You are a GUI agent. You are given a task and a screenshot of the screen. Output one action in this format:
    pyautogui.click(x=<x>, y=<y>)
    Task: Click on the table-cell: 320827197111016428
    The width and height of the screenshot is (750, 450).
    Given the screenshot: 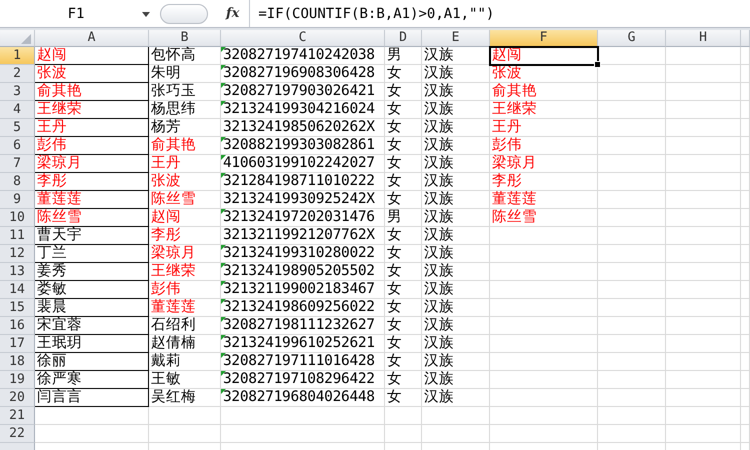 What is the action you would take?
    pyautogui.click(x=303, y=362)
    